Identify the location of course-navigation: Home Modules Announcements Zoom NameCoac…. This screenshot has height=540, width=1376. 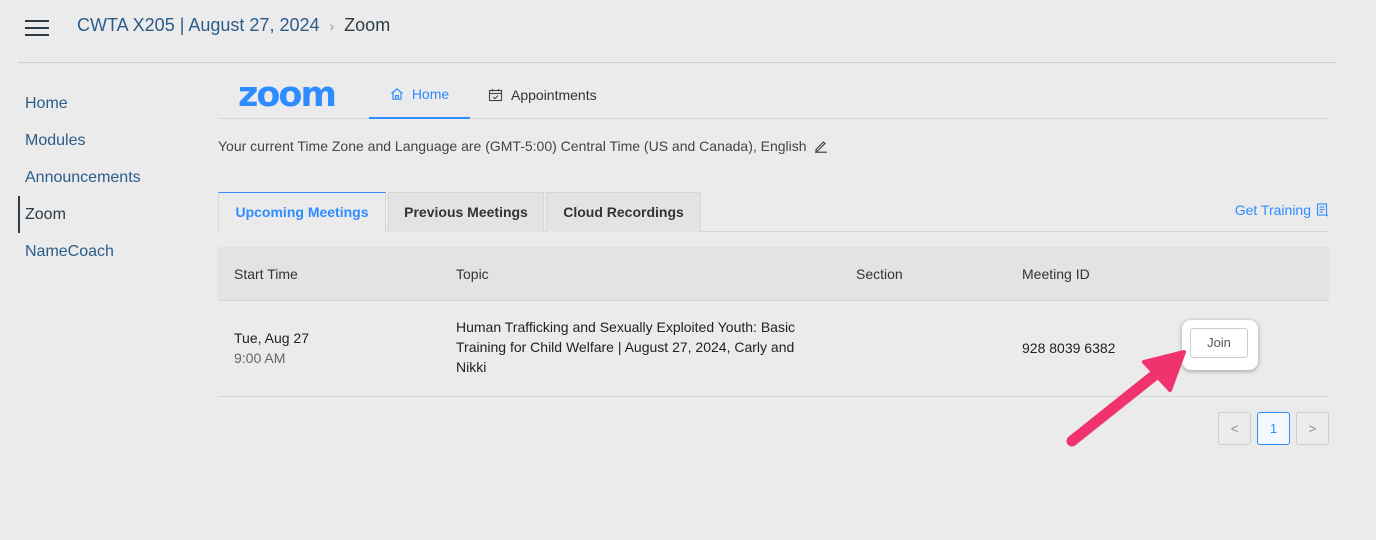
(108, 177).